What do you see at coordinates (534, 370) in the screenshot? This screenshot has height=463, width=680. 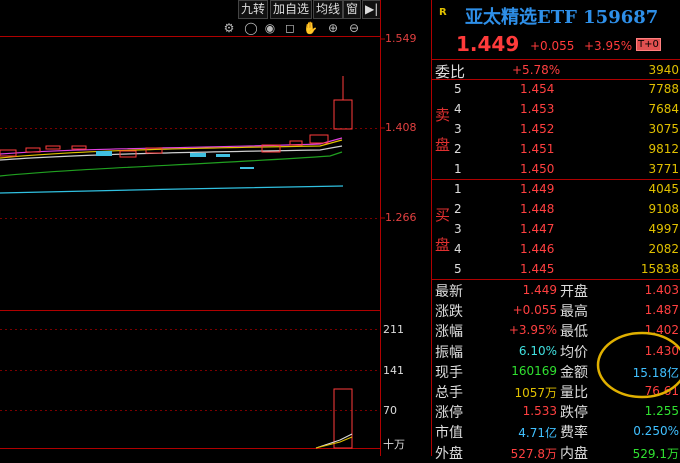 I see `stat-value: 160169` at bounding box center [534, 370].